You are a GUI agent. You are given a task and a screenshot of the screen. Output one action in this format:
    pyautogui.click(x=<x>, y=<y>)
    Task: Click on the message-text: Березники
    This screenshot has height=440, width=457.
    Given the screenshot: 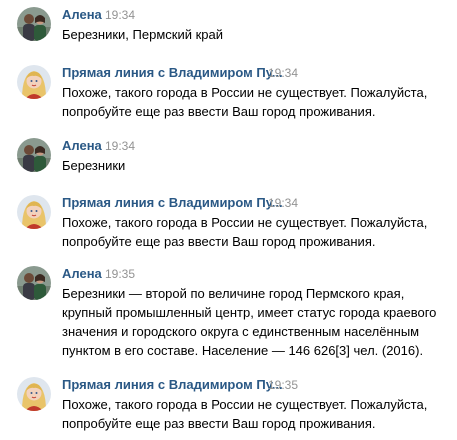 What is the action you would take?
    pyautogui.click(x=94, y=165)
    